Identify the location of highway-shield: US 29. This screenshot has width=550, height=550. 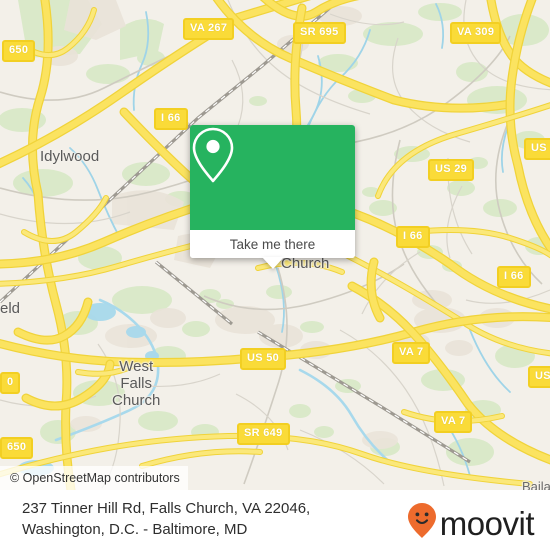
(451, 170).